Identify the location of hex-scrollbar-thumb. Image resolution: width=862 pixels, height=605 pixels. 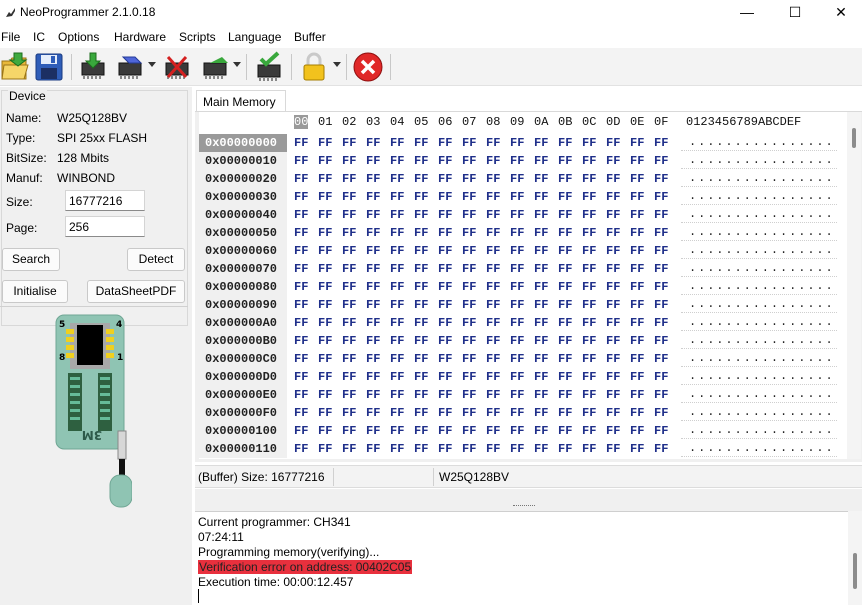
(854, 138).